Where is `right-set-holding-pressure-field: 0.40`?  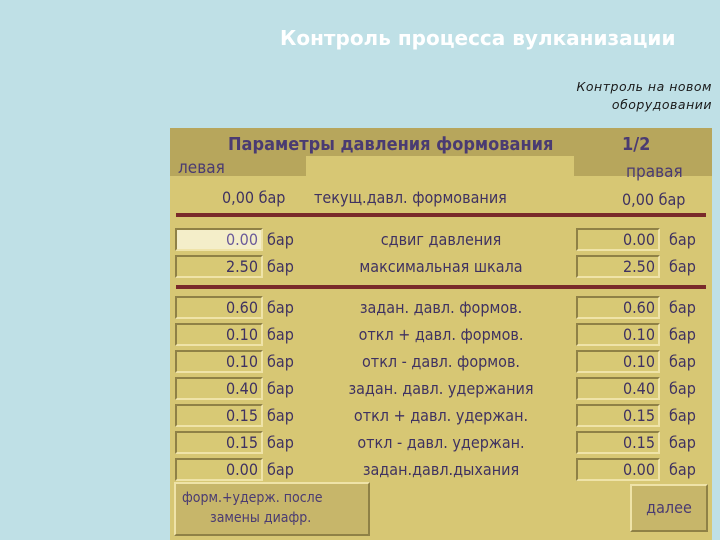 right-set-holding-pressure-field: 0.40 is located at coordinates (618, 388).